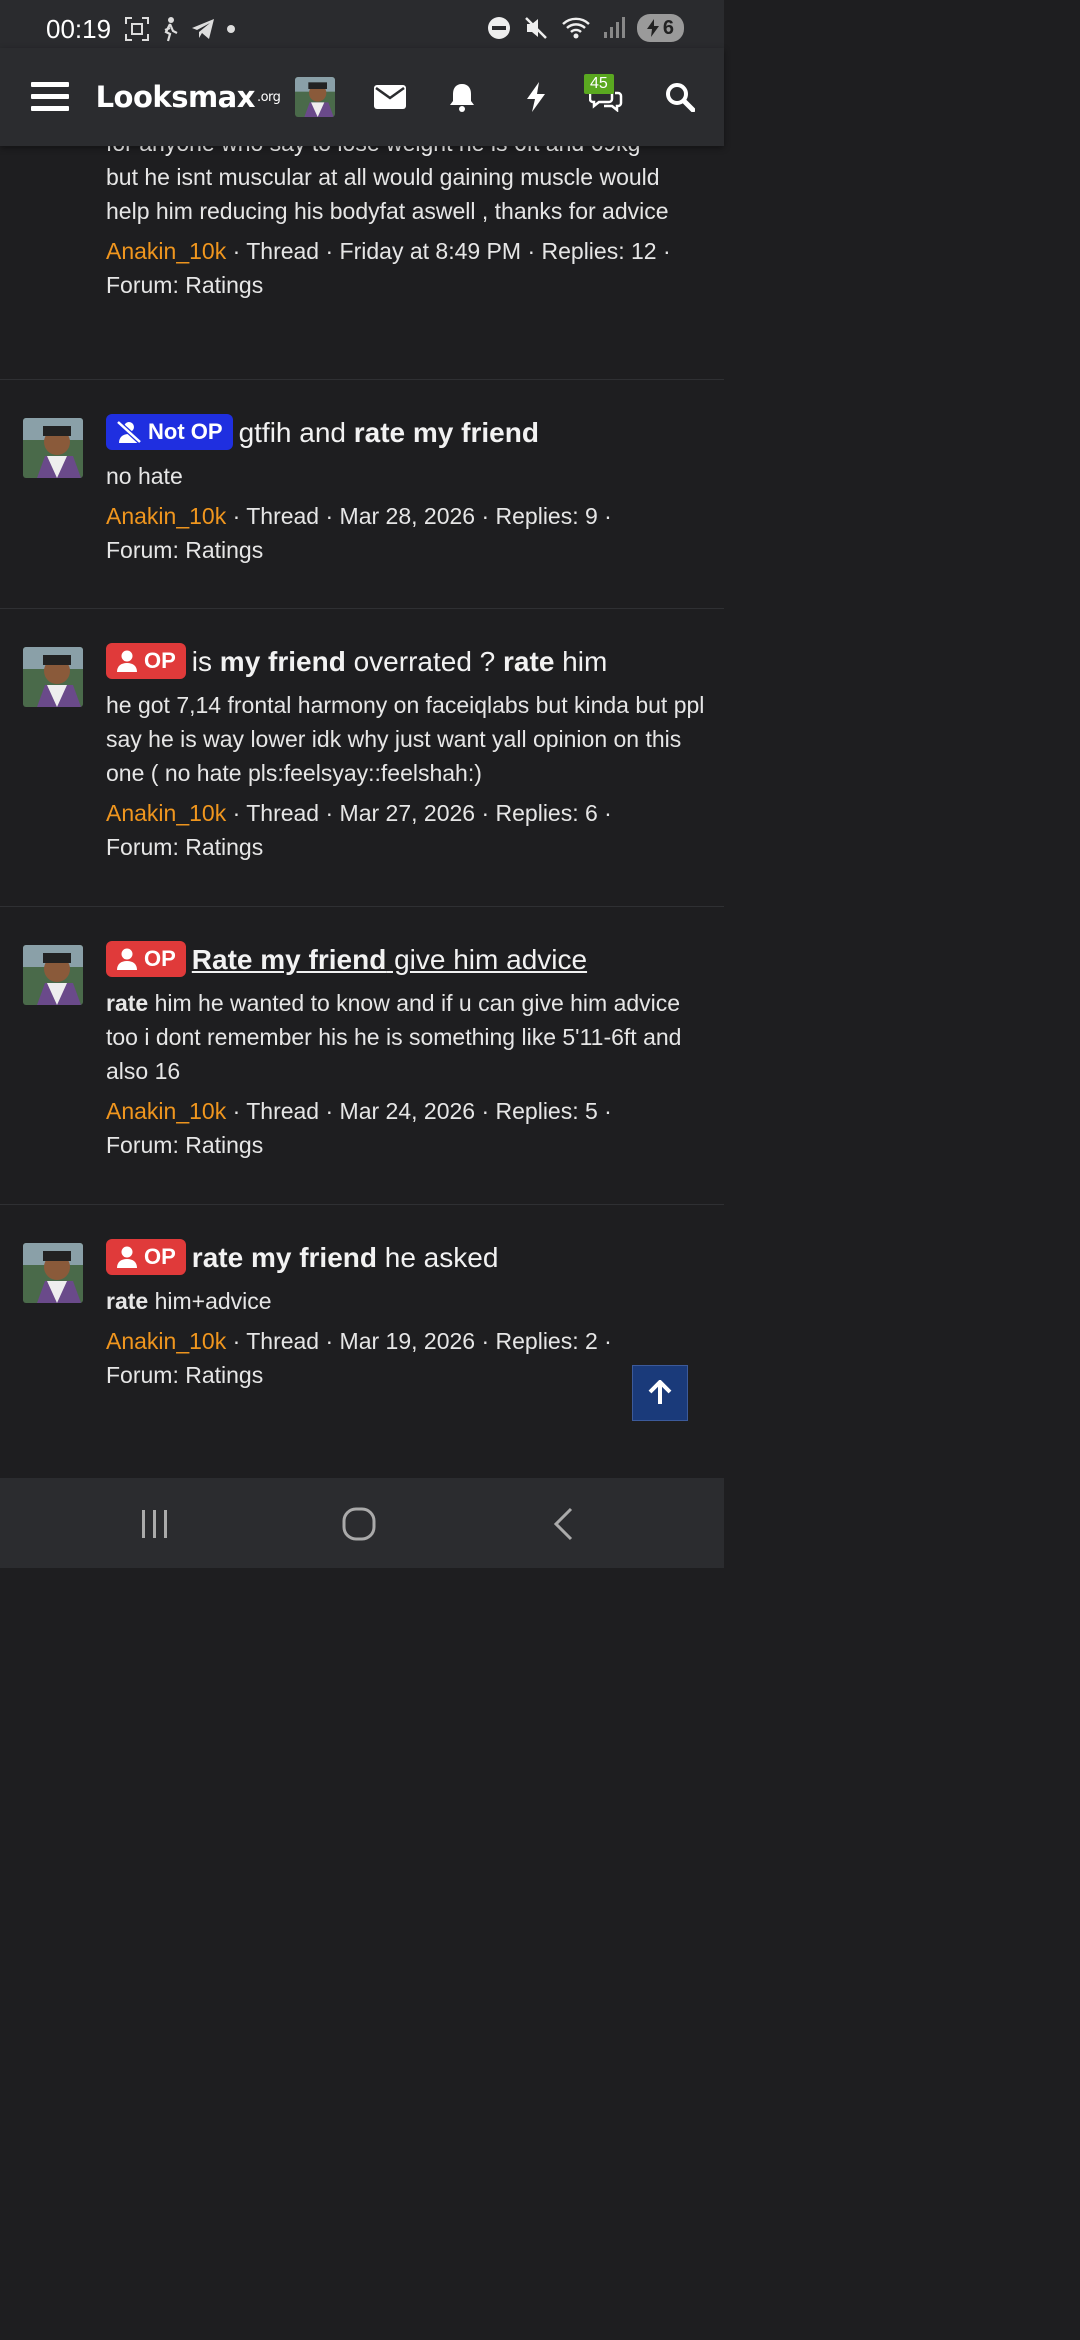 This screenshot has width=1080, height=2340. I want to click on account-avatar-button, so click(315, 97).